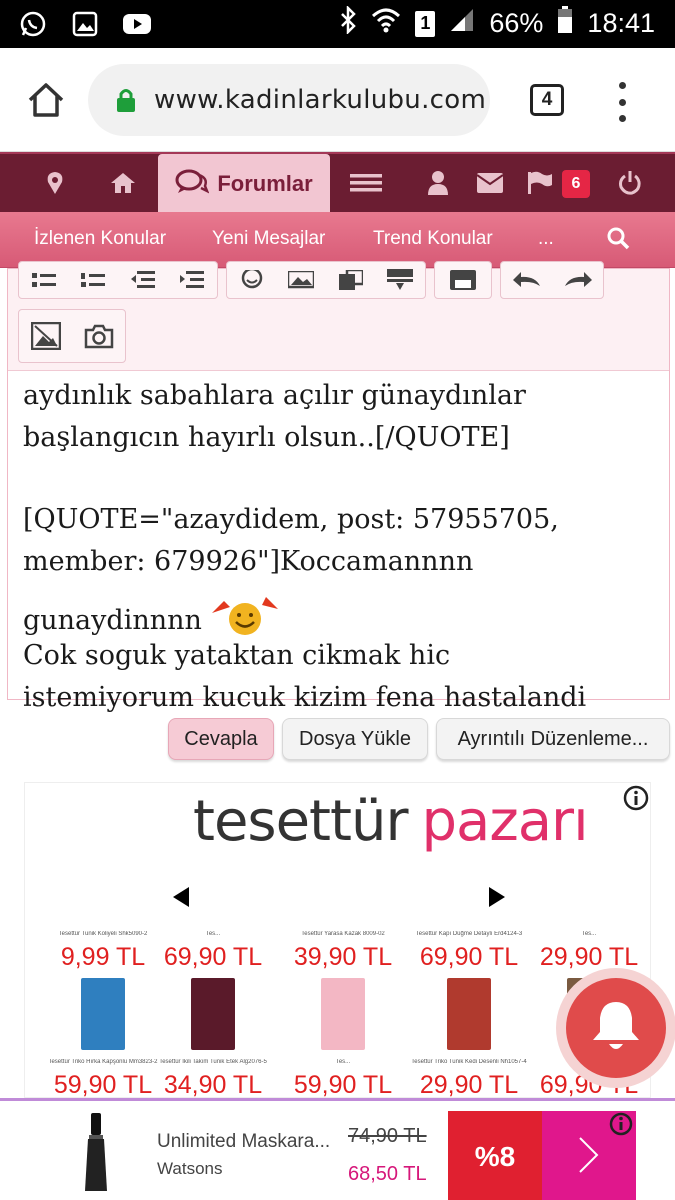 The height and width of the screenshot is (1200, 675). I want to click on shop-logo: tesettür pazarı, so click(391, 821).